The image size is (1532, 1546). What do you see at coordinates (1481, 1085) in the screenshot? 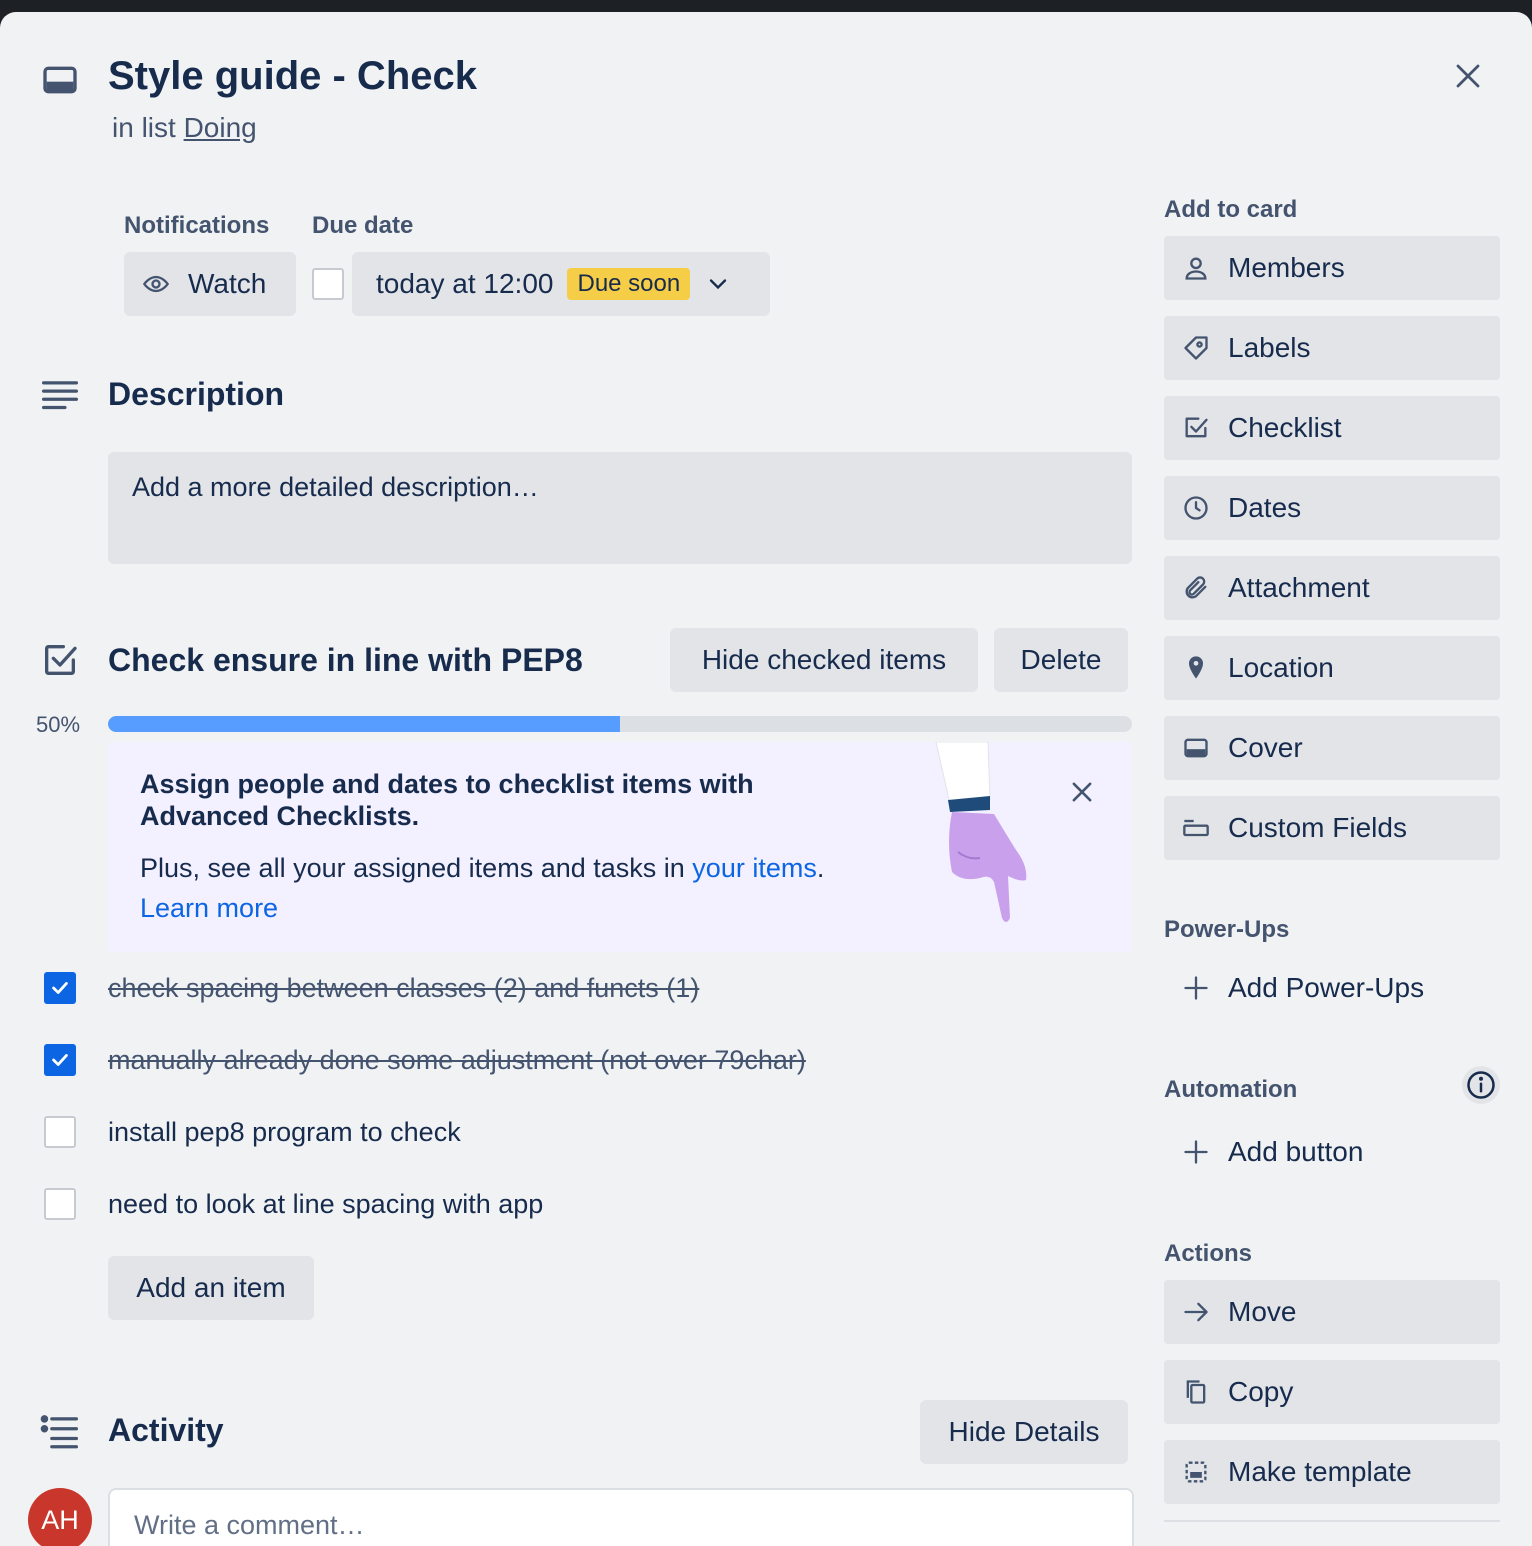
I see `info-icon` at bounding box center [1481, 1085].